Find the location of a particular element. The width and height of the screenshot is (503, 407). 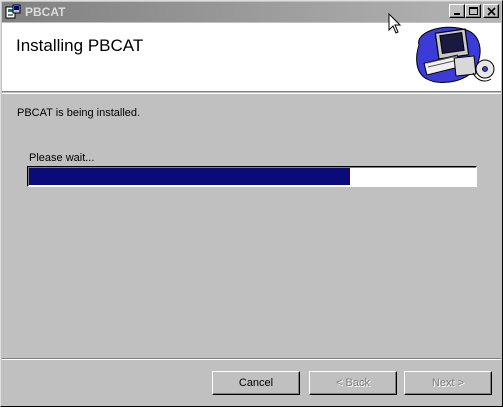

title-bar-buttons is located at coordinates (474, 11).